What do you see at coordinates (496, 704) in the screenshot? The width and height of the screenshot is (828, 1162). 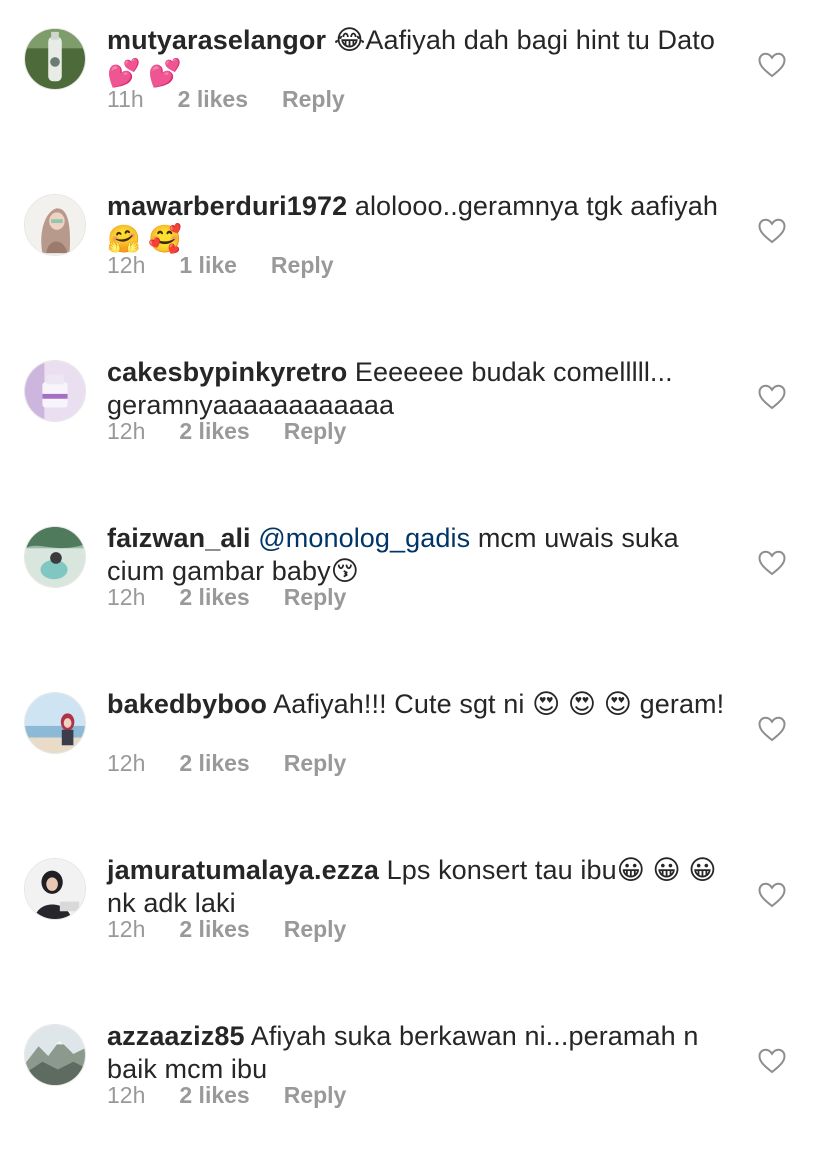 I see `comment-text: Aafiyah!!! Cute sgt ni 😍 😍 😍 geram!` at bounding box center [496, 704].